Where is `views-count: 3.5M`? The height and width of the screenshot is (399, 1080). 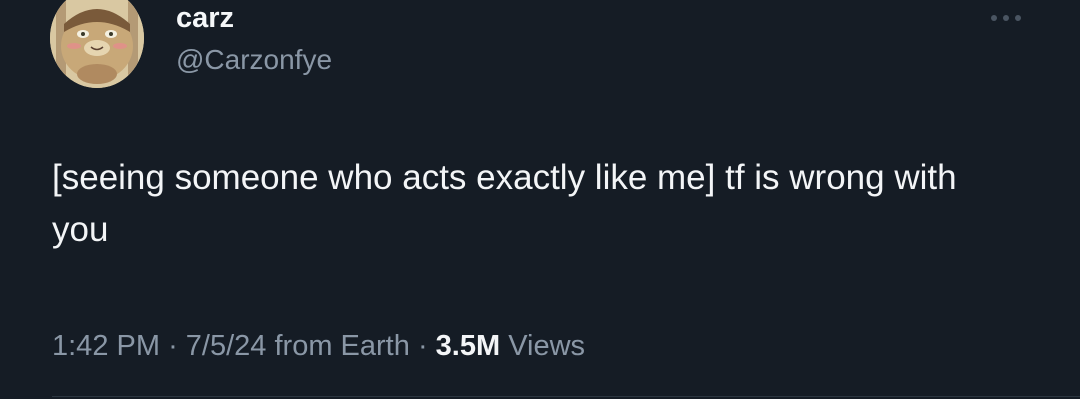 views-count: 3.5M is located at coordinates (468, 346).